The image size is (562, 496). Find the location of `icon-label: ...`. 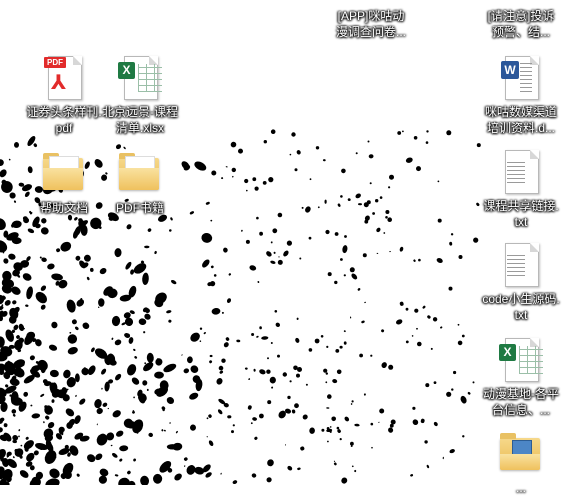

icon-label: ... is located at coordinates (520, 488).